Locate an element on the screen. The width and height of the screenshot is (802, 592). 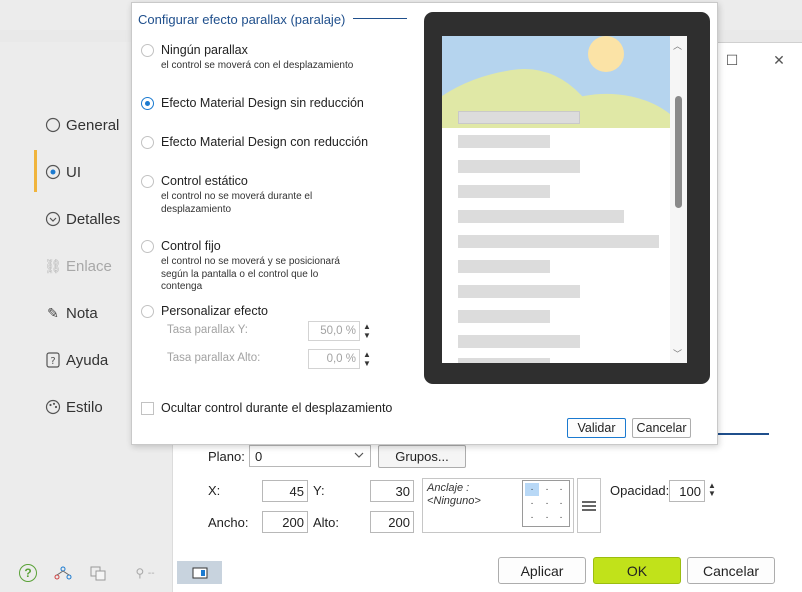
plano-select: 0 is located at coordinates (310, 456).